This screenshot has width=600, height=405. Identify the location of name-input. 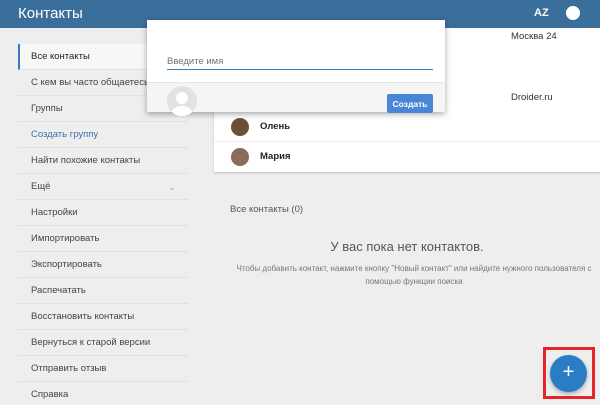
(300, 62).